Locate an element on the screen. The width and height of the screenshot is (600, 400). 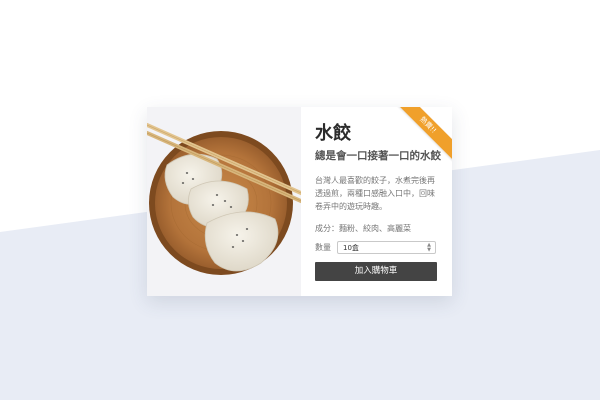
quantity-select-value: 10盒 is located at coordinates (351, 248).